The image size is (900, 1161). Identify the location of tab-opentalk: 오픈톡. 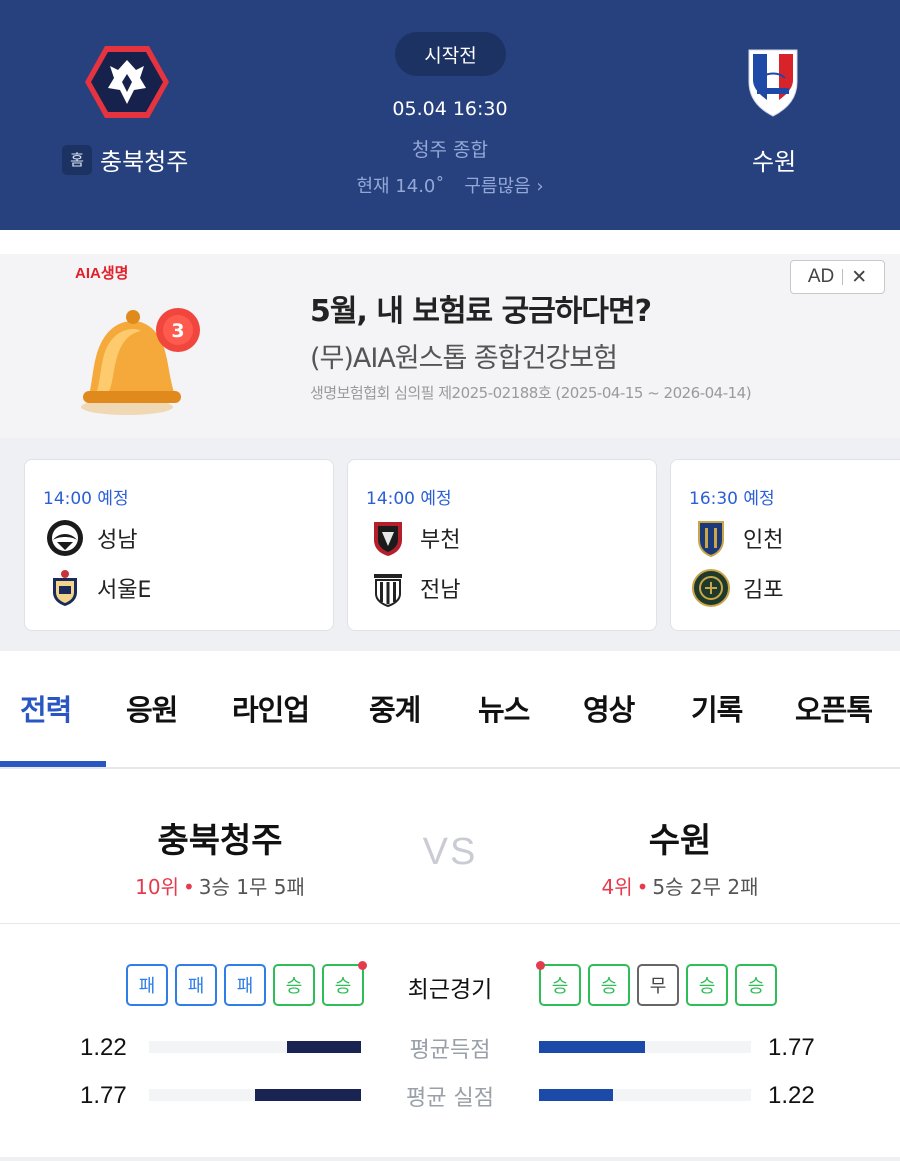
(834, 708).